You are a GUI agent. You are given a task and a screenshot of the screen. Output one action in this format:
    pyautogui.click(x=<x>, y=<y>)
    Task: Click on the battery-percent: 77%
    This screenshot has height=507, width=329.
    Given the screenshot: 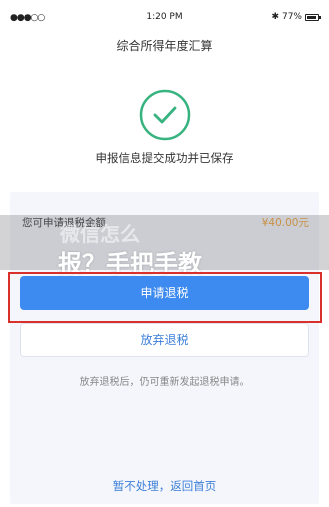 What is the action you would take?
    pyautogui.click(x=291, y=17)
    